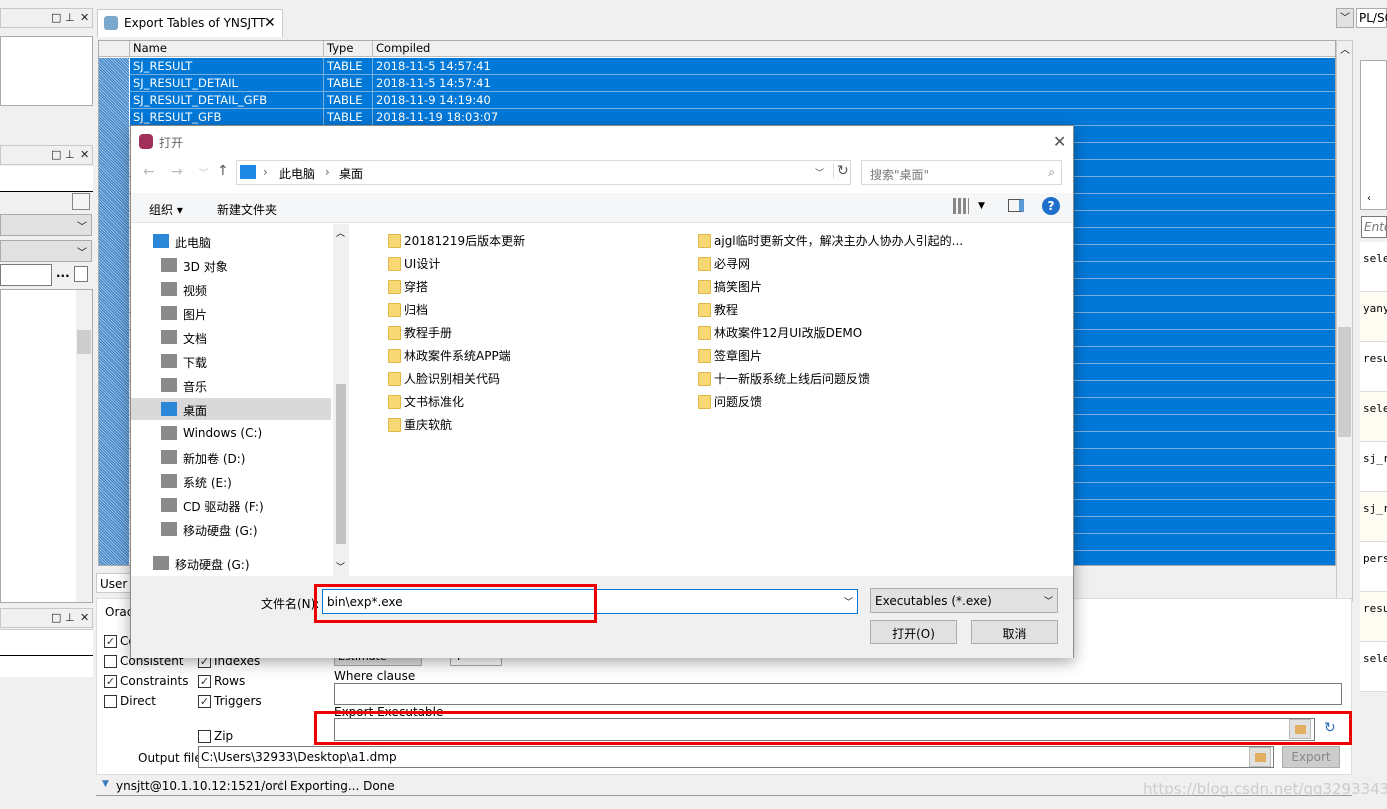  Describe the element at coordinates (717, 83) in the screenshot. I see `table-row: SJ_RESULT_DETAIL TABLE 2018-11-5 14:57:41` at that location.